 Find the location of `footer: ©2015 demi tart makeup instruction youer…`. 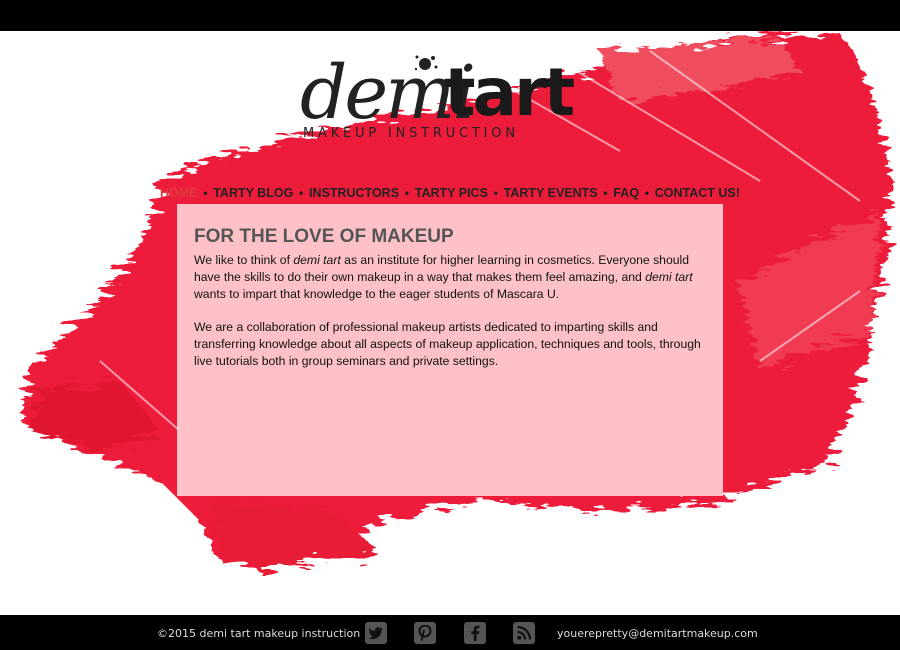

footer: ©2015 demi tart makeup instruction youer… is located at coordinates (450, 632).